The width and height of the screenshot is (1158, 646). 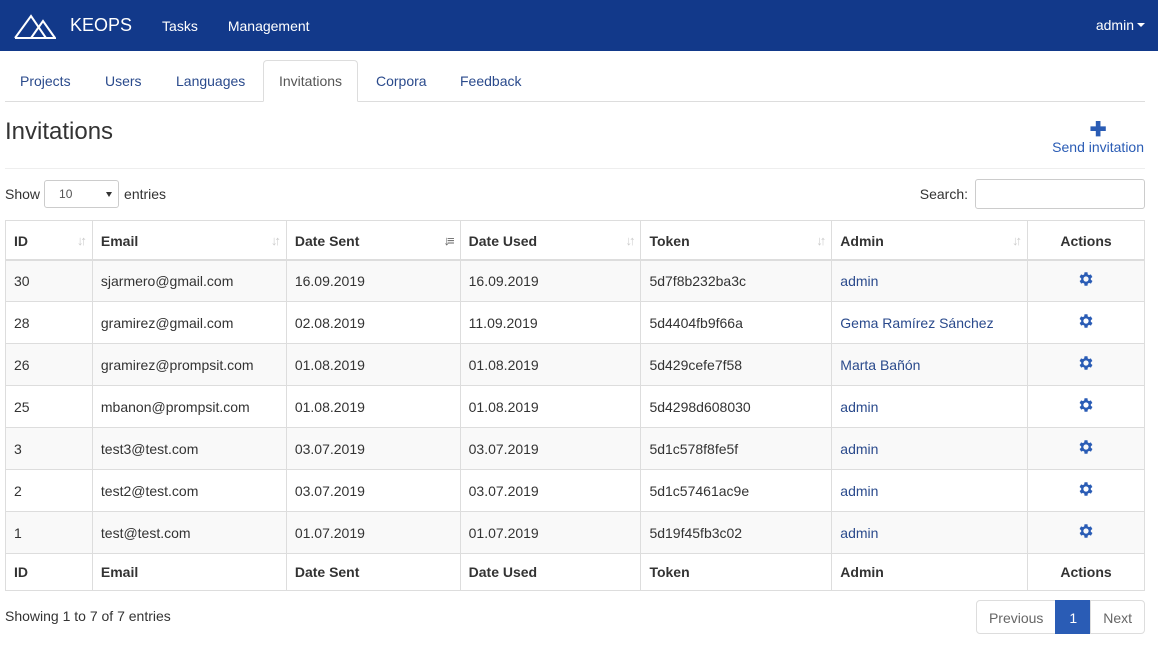 I want to click on cell-token: 5d4298d608030, so click(x=736, y=406).